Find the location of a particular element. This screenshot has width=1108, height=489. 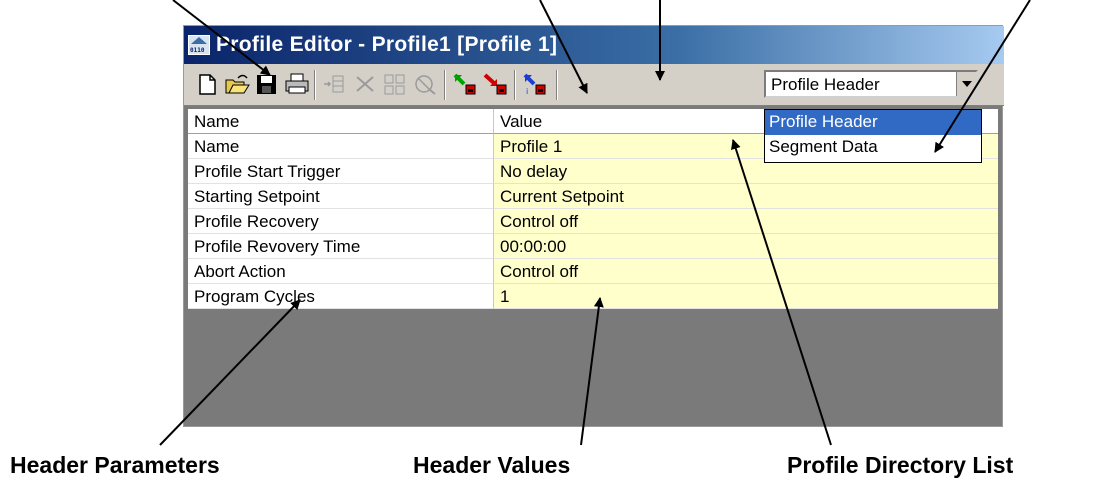

arrow-to-toolbar-new is located at coordinates (221, 38).